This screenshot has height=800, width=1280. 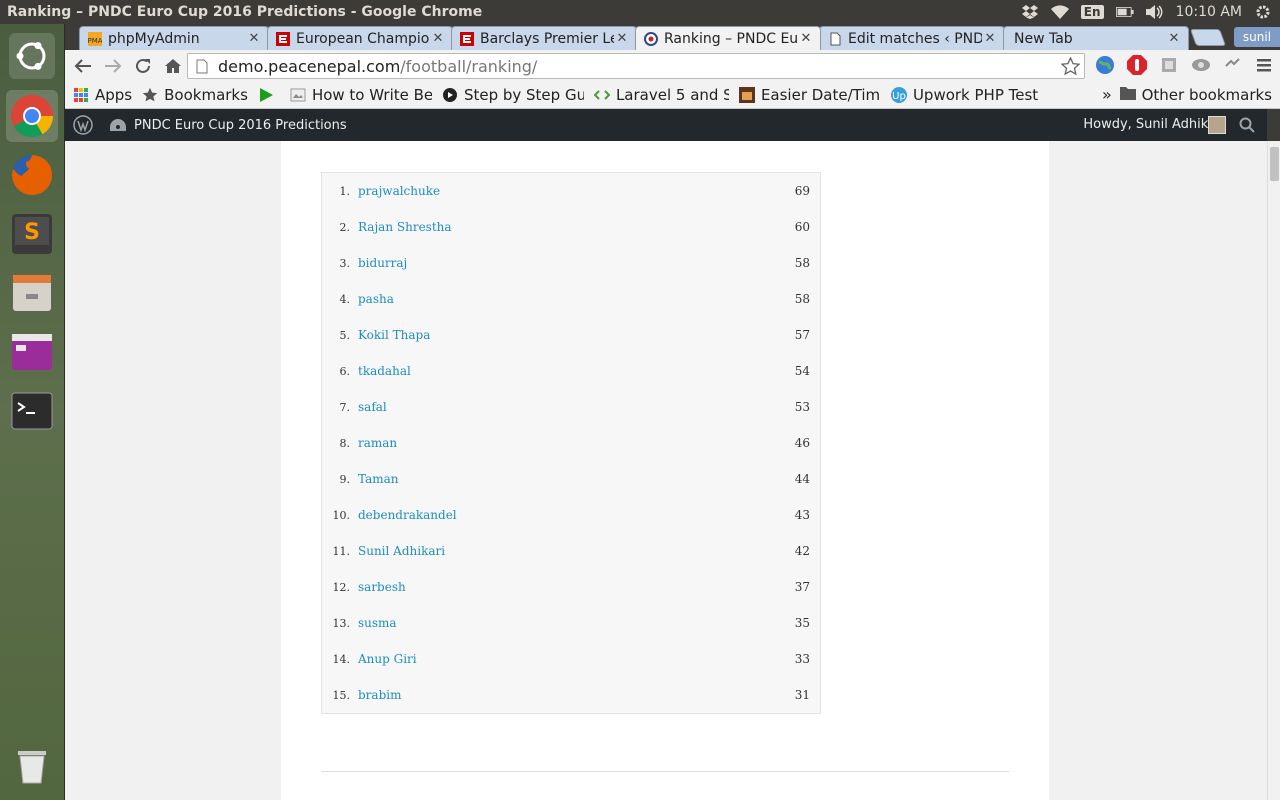 I want to click on site-name-link: PNDC Euro Cup 2016 Predictions, so click(x=240, y=125).